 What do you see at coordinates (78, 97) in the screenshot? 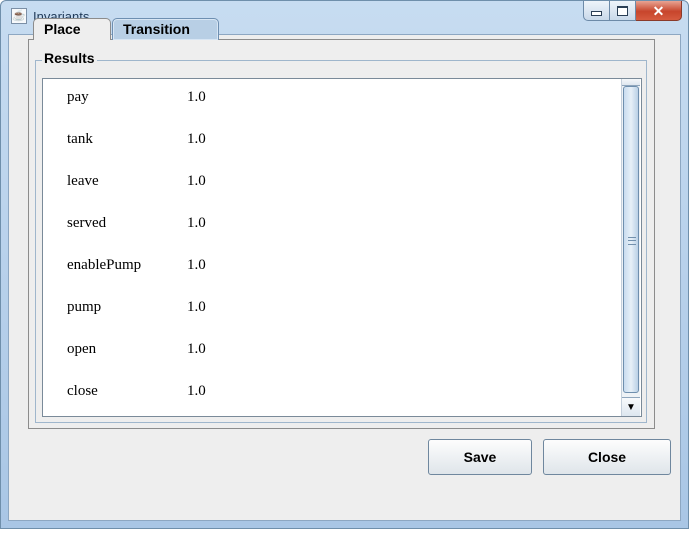
I see `transition-name: pay` at bounding box center [78, 97].